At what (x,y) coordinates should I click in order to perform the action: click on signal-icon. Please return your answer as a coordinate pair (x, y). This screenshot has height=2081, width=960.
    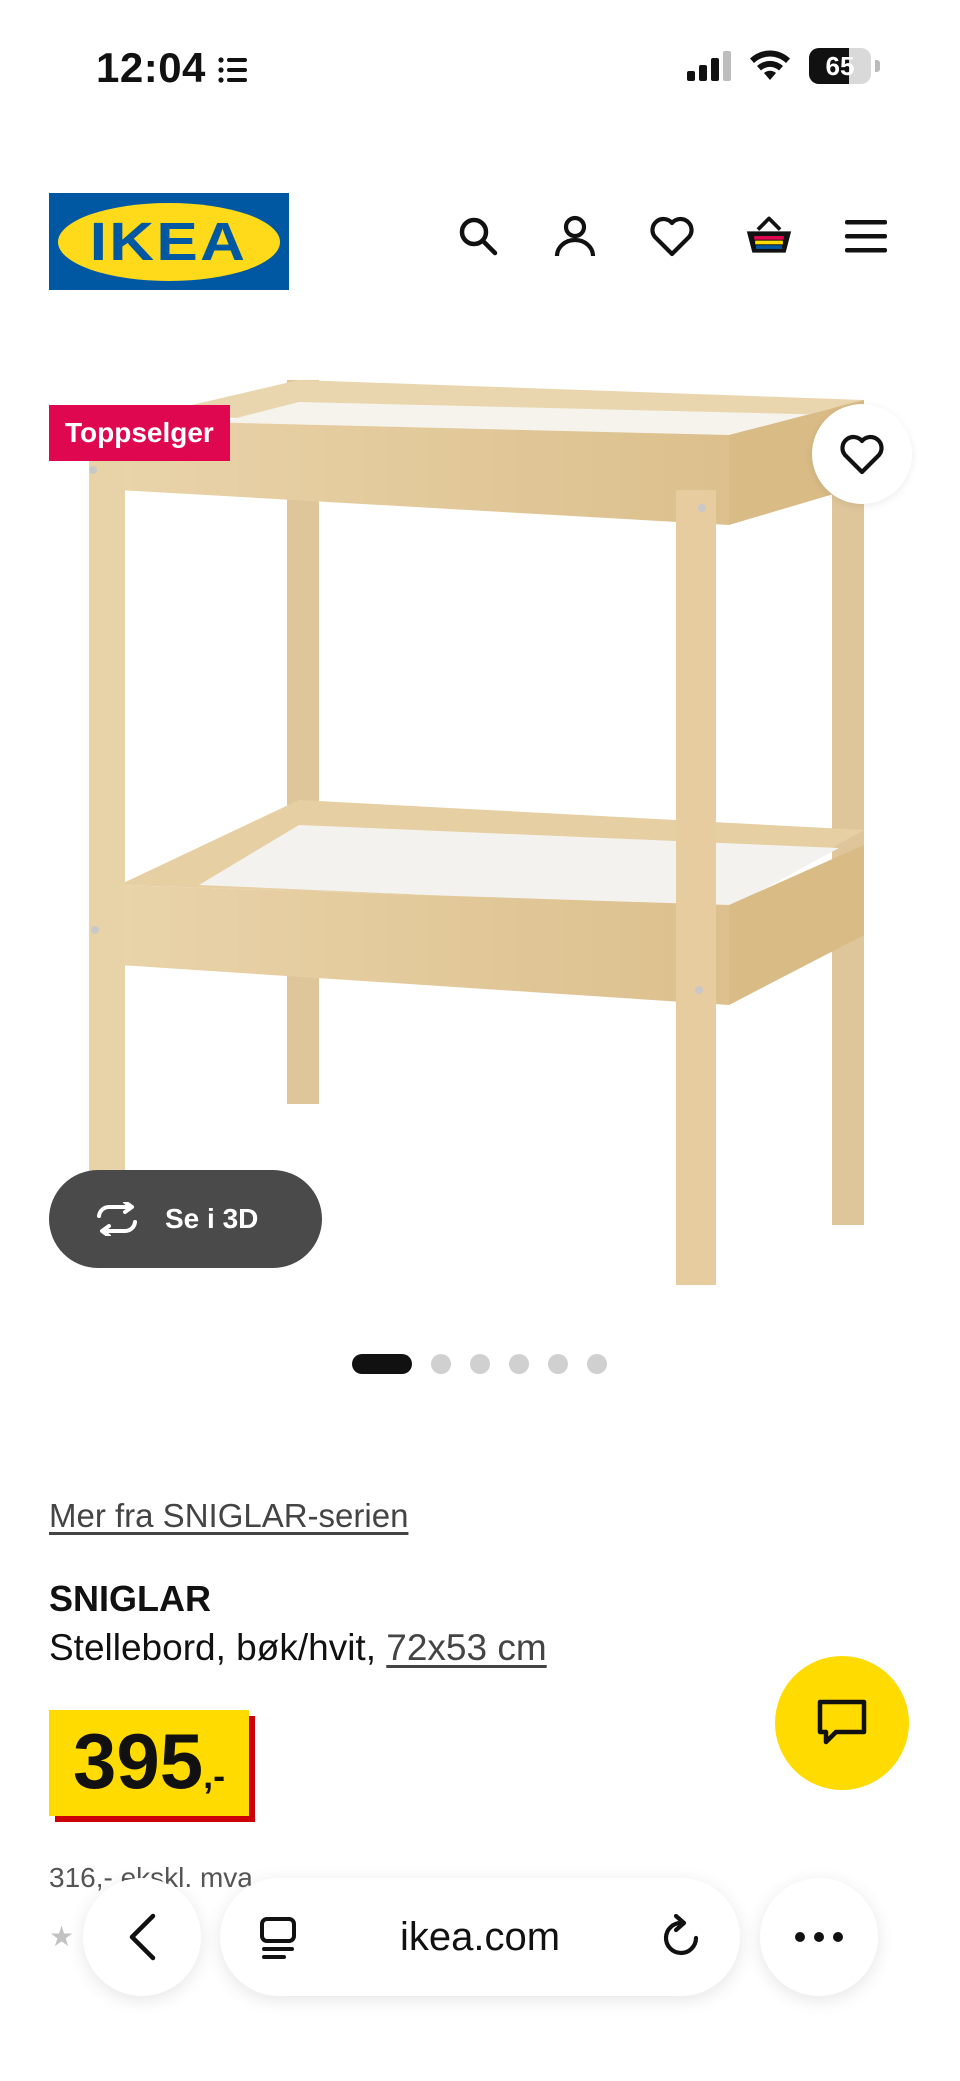
    Looking at the image, I should click on (709, 66).